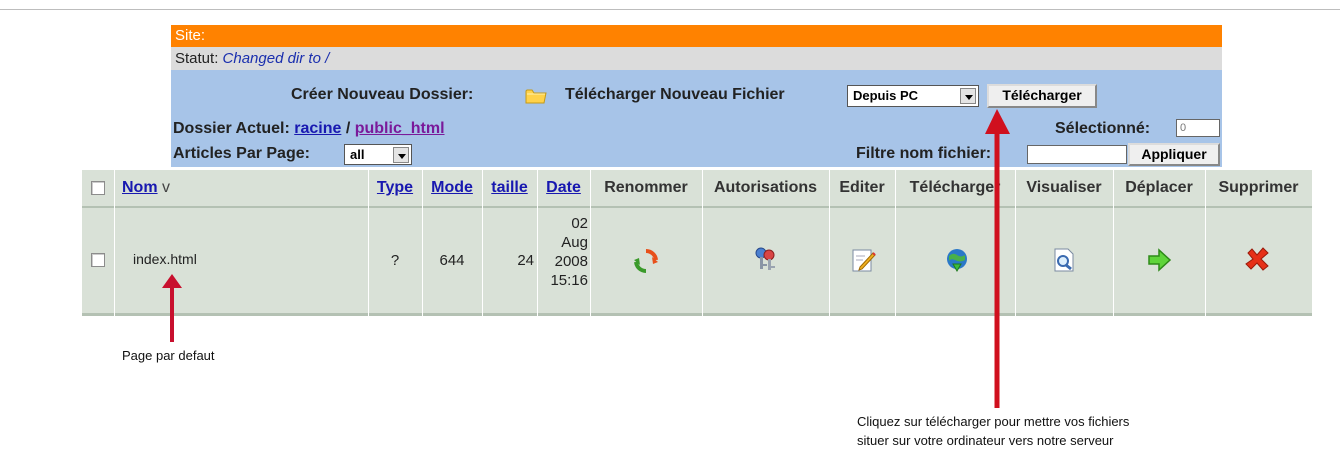  I want to click on sort-by-name-link: Nom, so click(140, 187).